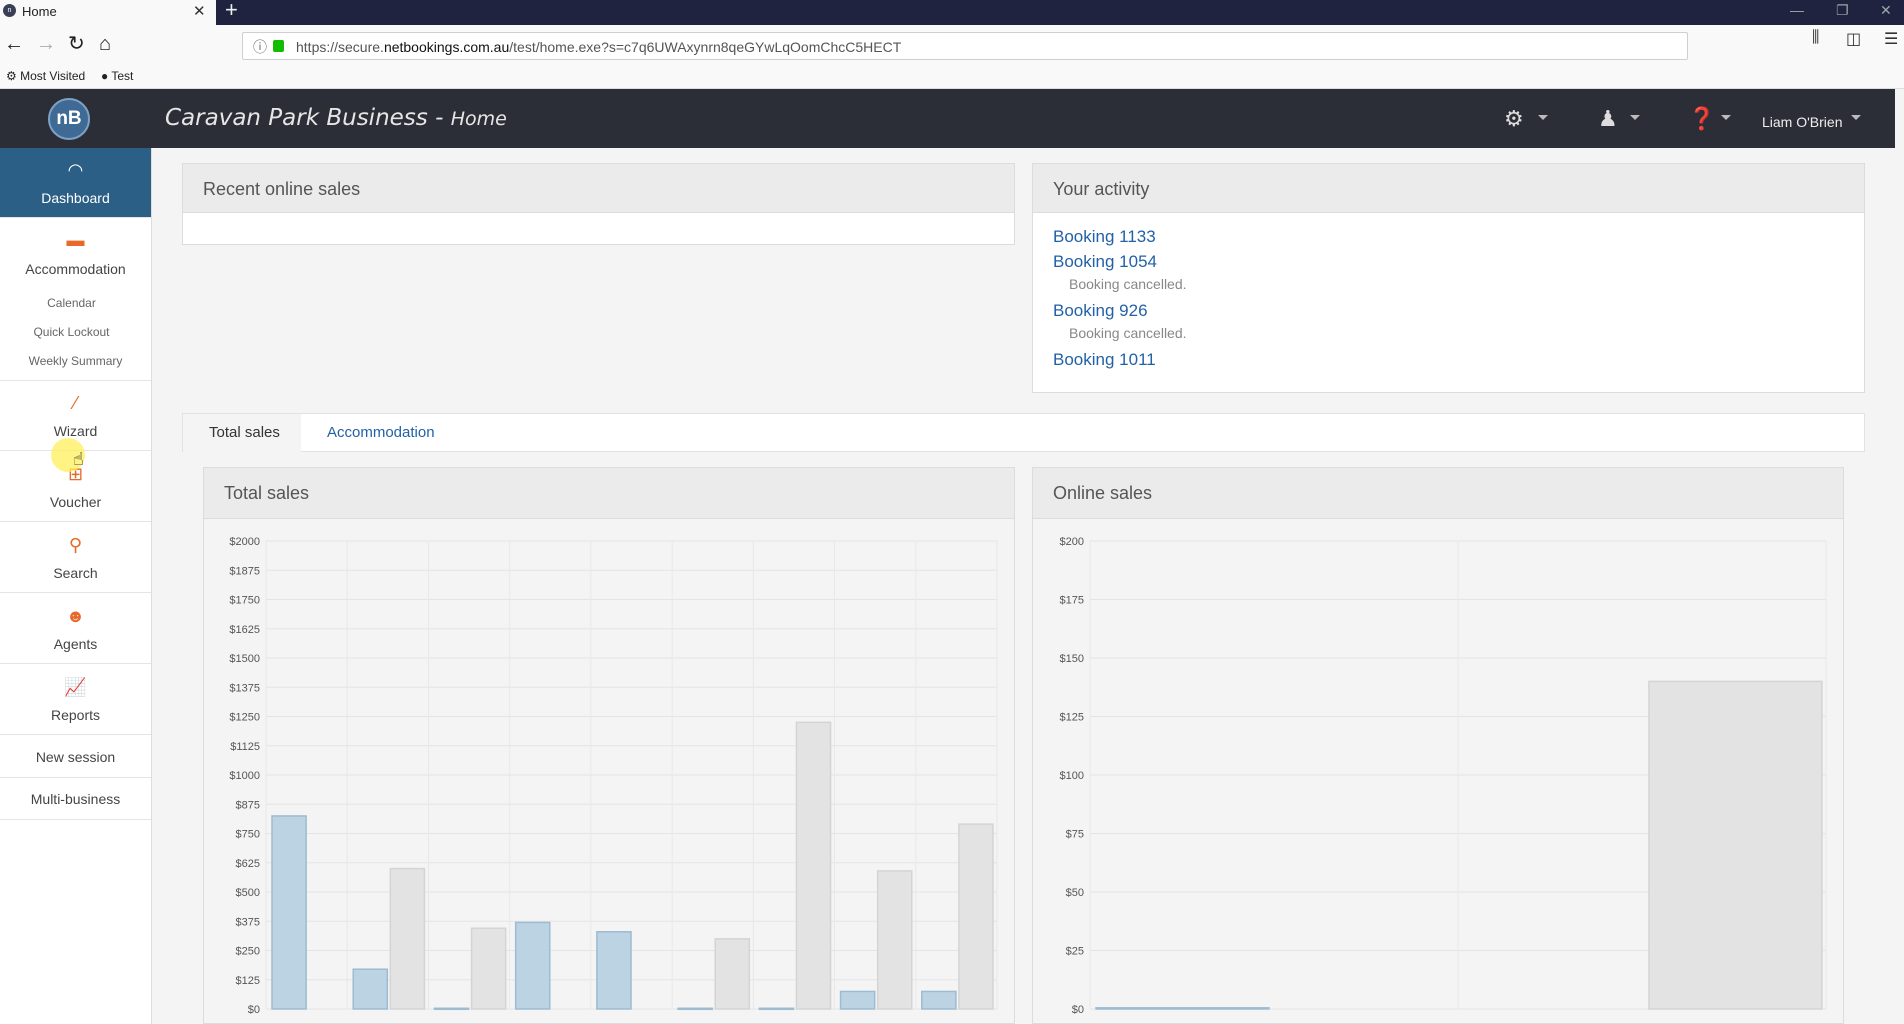  What do you see at coordinates (75, 700) in the screenshot?
I see `sidebar-item-reports: 📈 Reports` at bounding box center [75, 700].